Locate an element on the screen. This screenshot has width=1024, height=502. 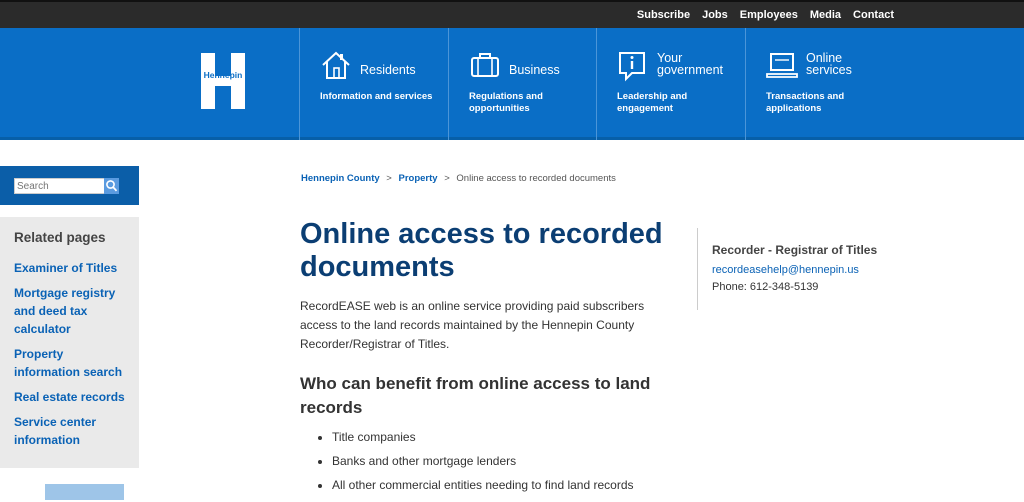
nav-government-desc: Leadership and engagement is located at coordinates (652, 102).